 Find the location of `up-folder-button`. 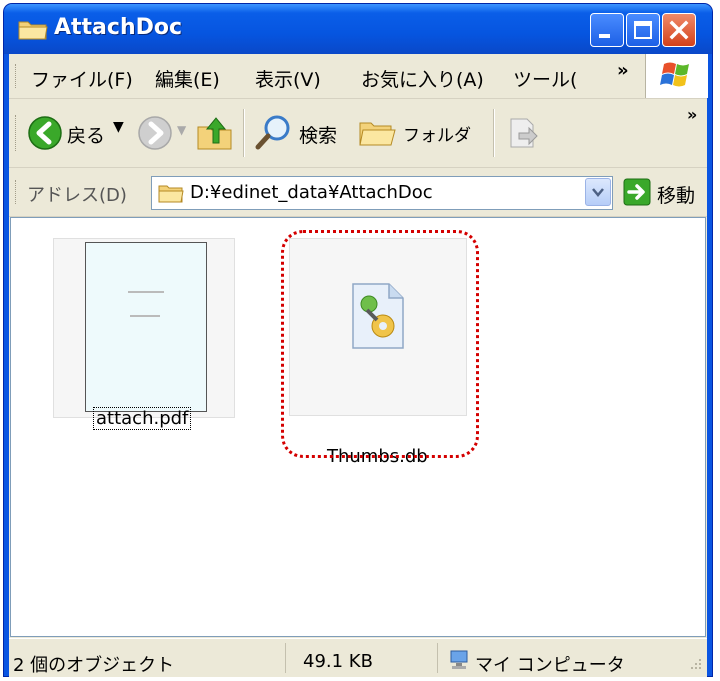

up-folder-button is located at coordinates (215, 135).